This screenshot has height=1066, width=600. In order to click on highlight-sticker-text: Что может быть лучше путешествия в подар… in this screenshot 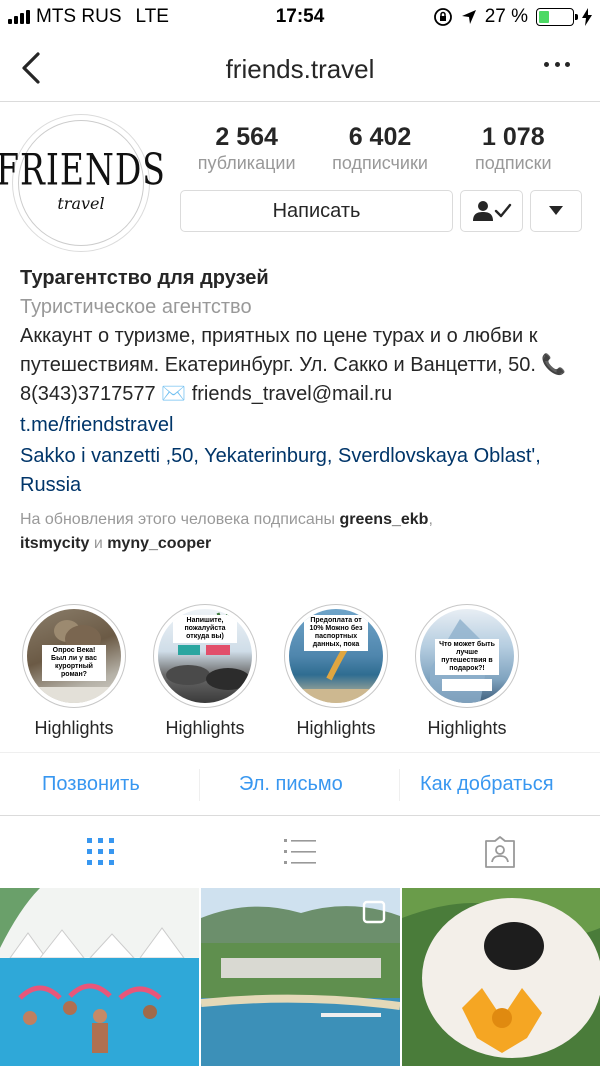, I will do `click(467, 657)`.